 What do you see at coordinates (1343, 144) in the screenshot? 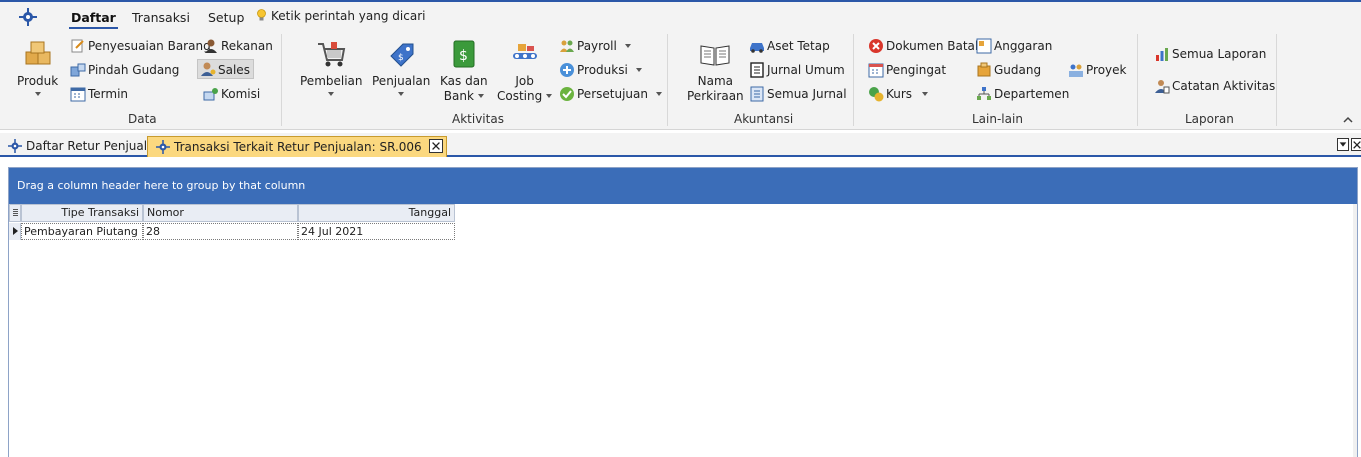
I see `tab-list-dropdown-icon` at bounding box center [1343, 144].